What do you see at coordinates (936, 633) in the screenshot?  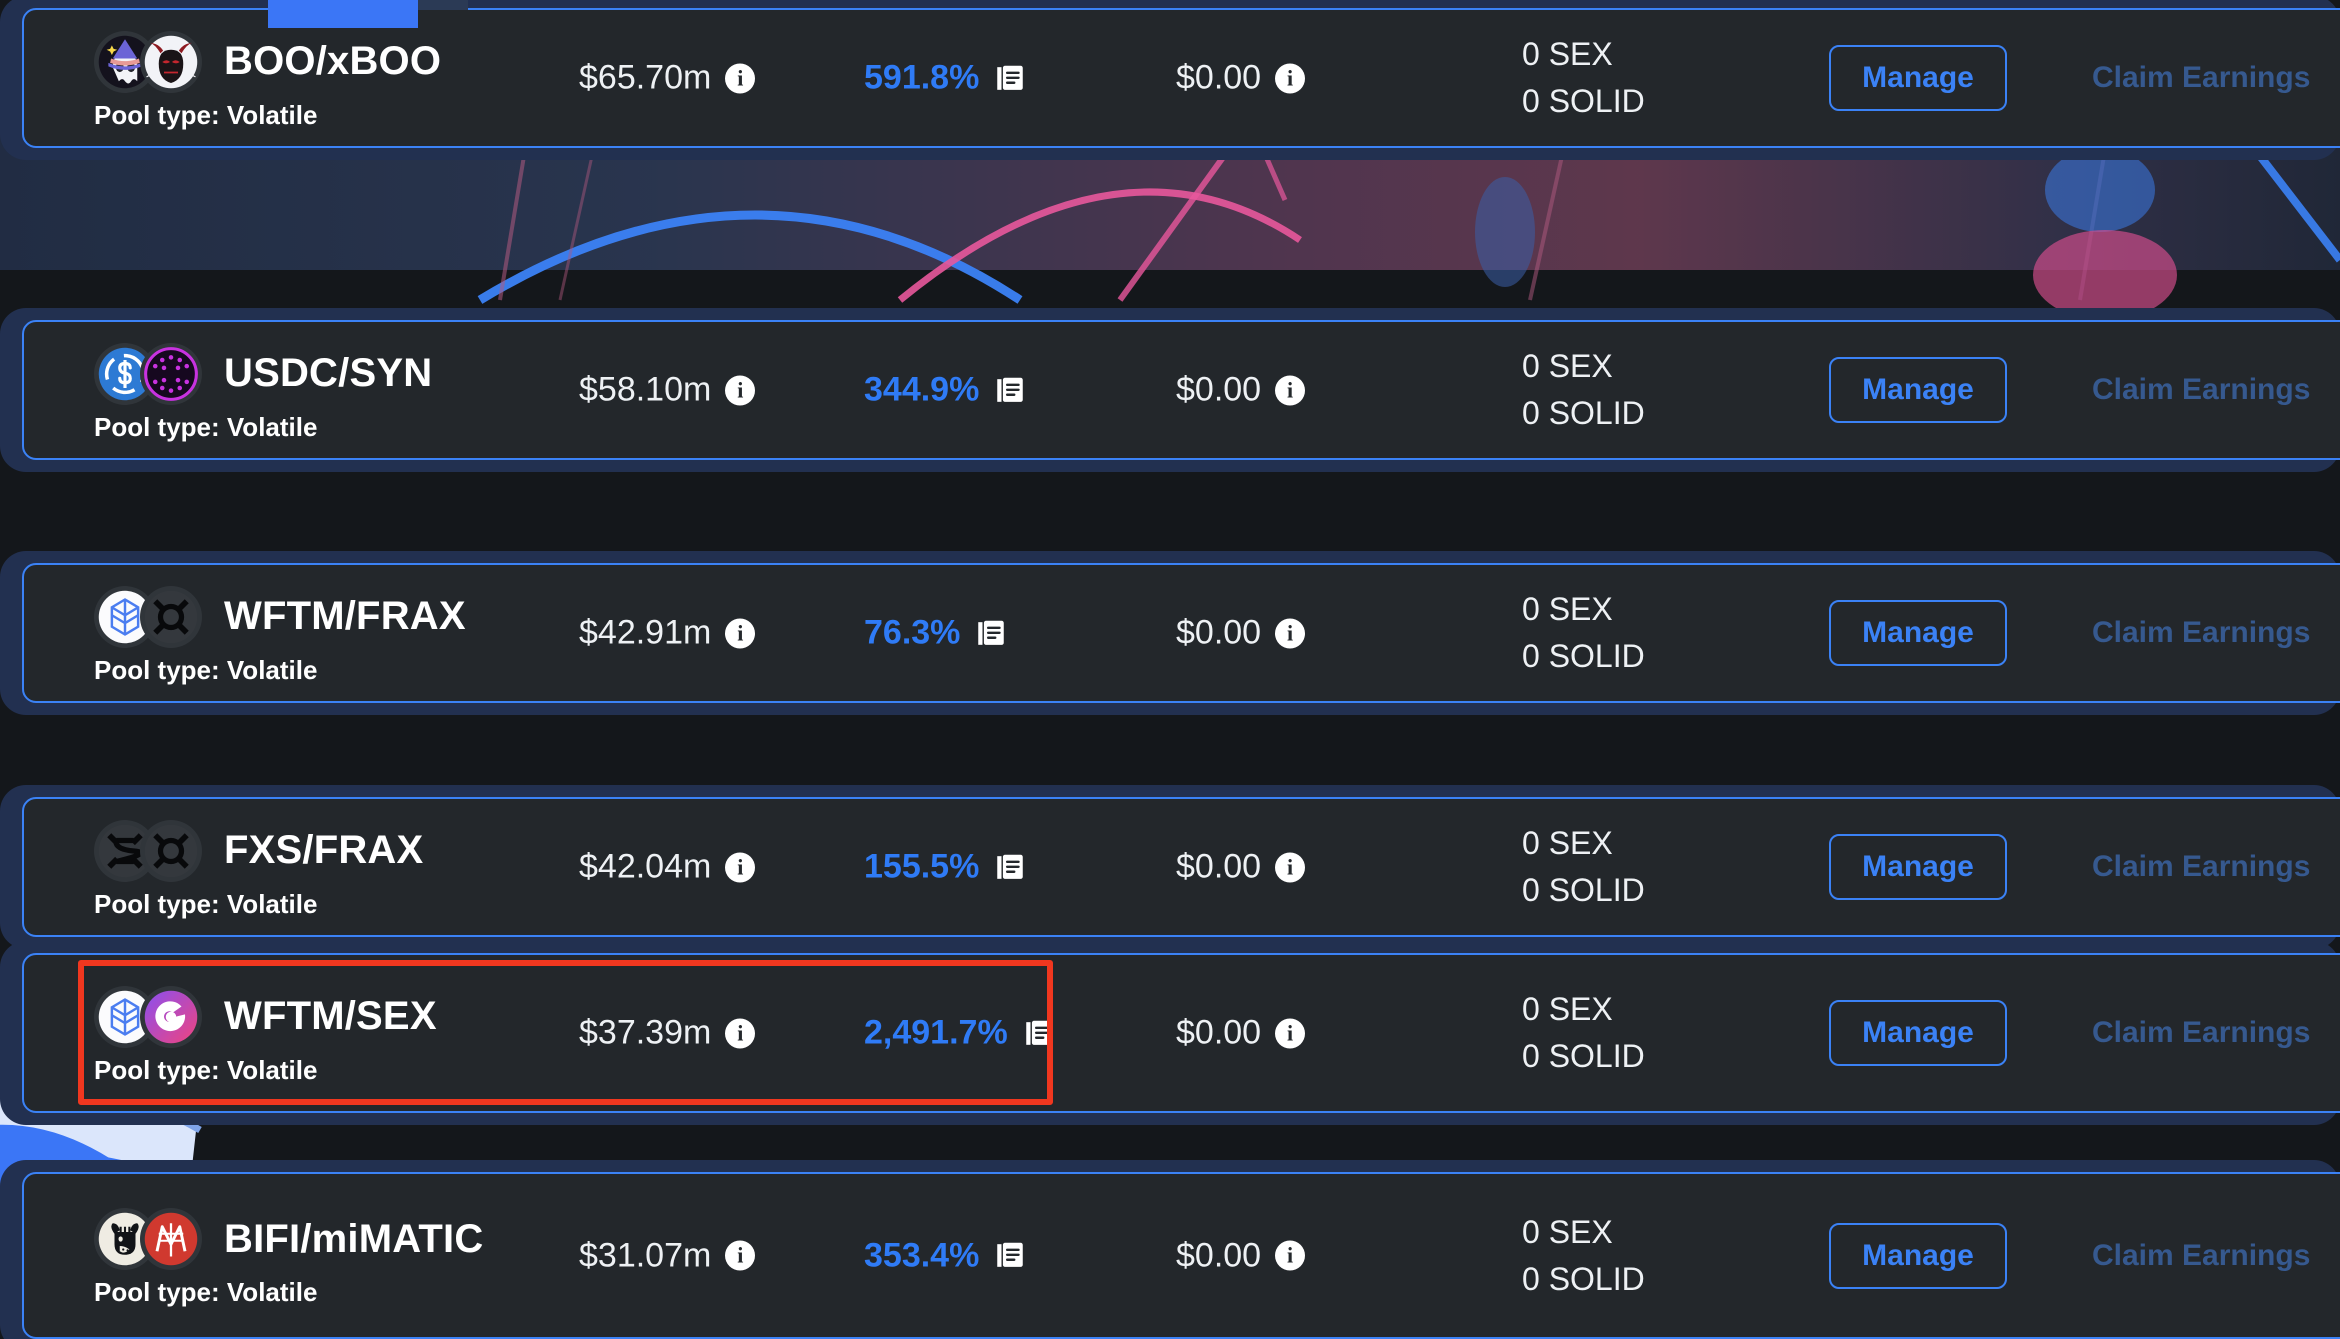 I see `pool-apr-cell: 76.3%` at bounding box center [936, 633].